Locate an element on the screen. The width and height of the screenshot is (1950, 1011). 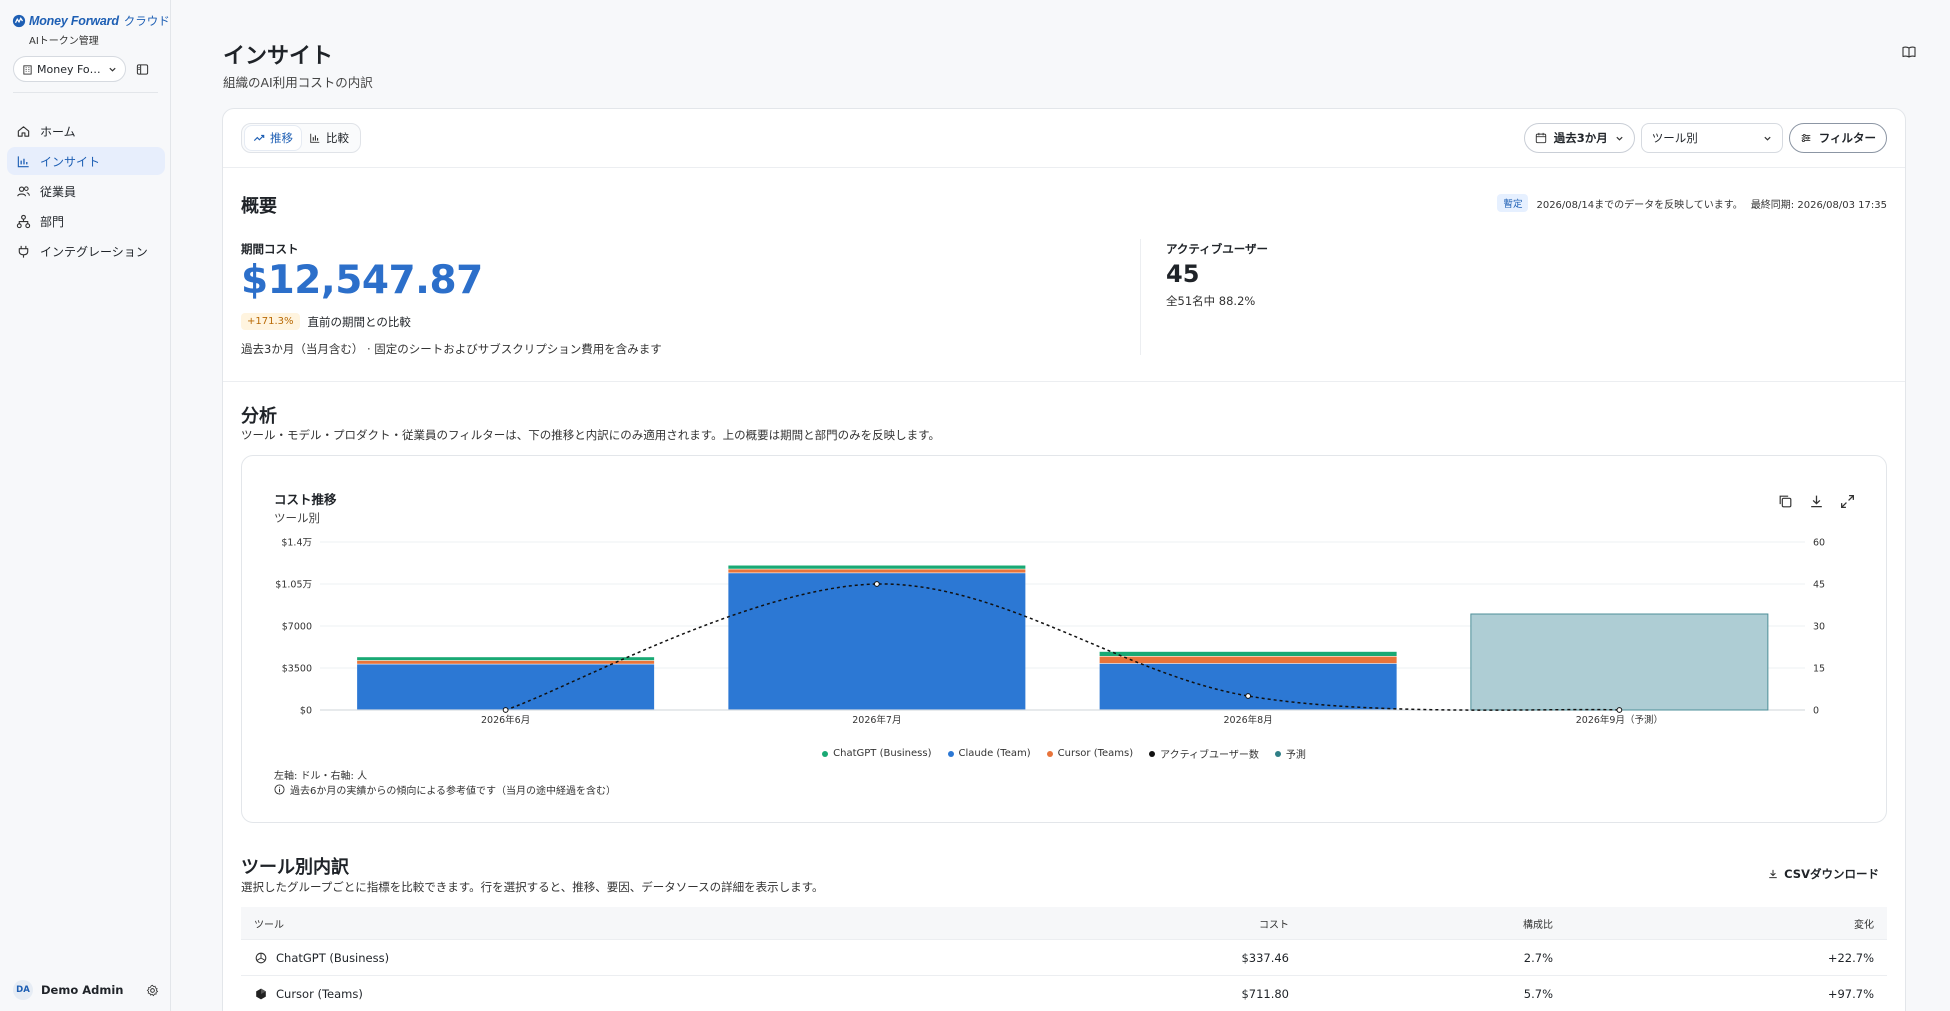
sidebar-item-home: ホーム is located at coordinates (86, 131).